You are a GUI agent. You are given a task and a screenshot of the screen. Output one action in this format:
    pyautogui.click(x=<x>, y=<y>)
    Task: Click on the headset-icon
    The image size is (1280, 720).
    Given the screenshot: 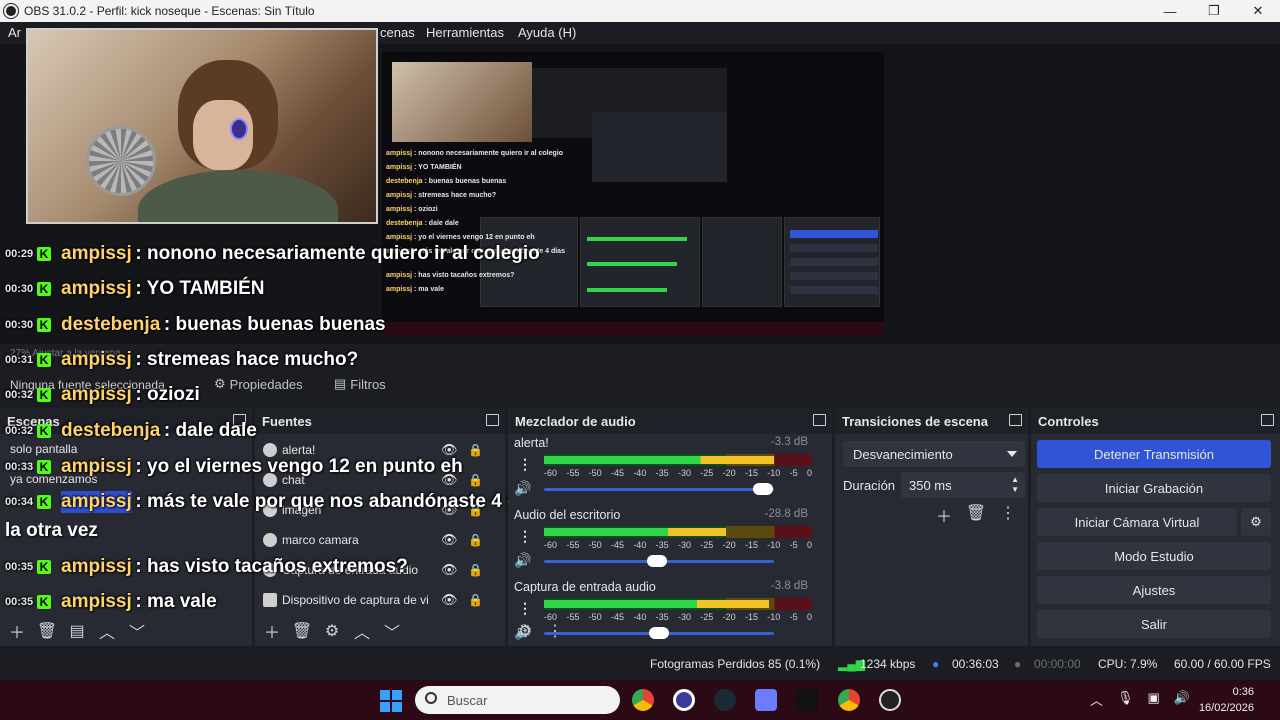 What is the action you would take?
    pyautogui.click(x=239, y=129)
    